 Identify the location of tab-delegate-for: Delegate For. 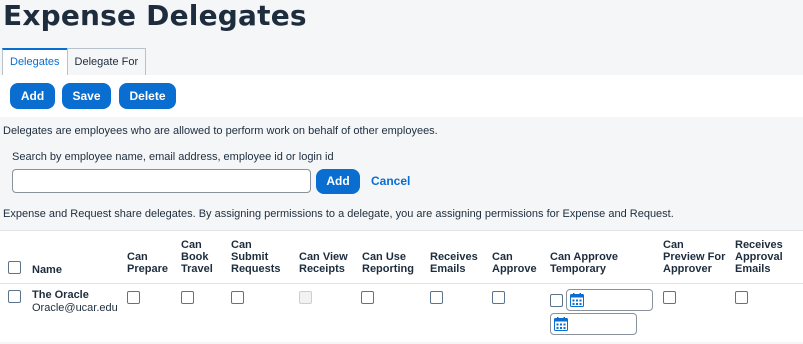
(106, 61).